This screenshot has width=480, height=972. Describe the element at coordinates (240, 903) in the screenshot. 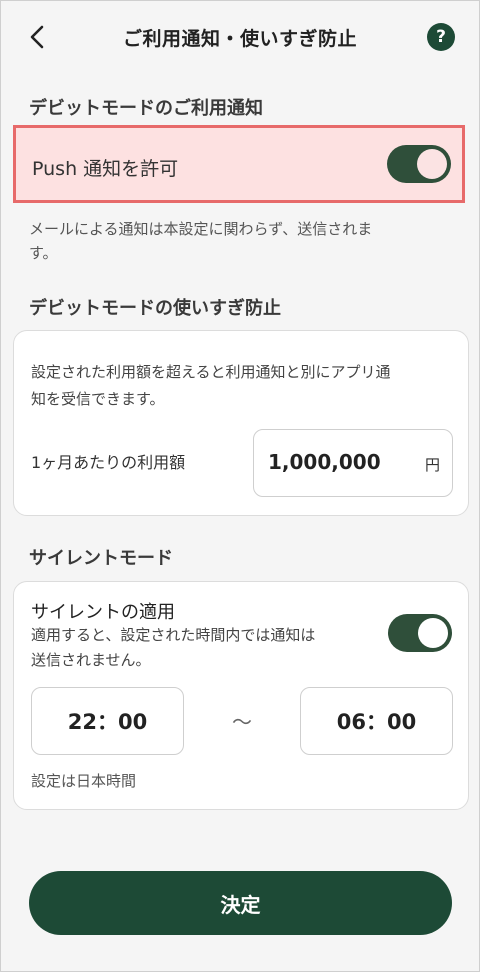

I see `submit-button: 決定` at that location.